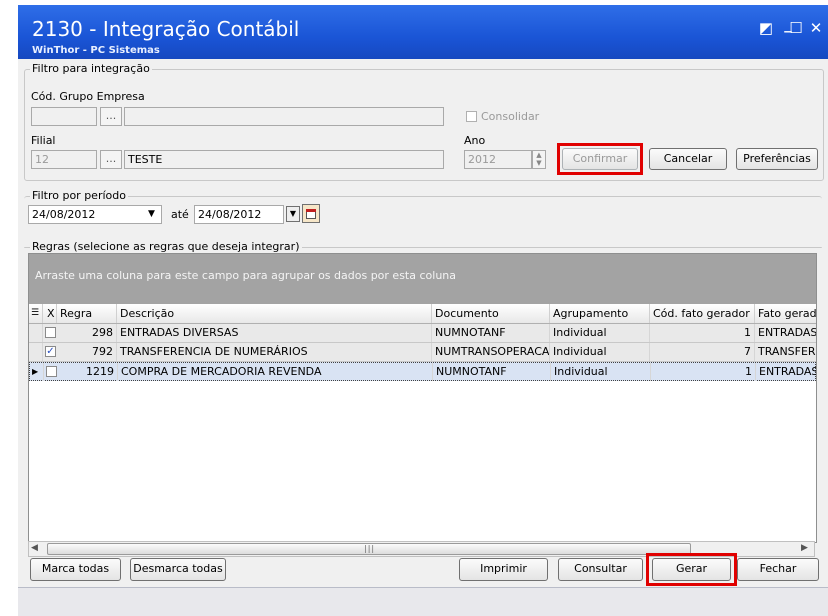 This screenshot has width=828, height=616. Describe the element at coordinates (75, 569) in the screenshot. I see `marca-todas-button: Marca todas` at that location.